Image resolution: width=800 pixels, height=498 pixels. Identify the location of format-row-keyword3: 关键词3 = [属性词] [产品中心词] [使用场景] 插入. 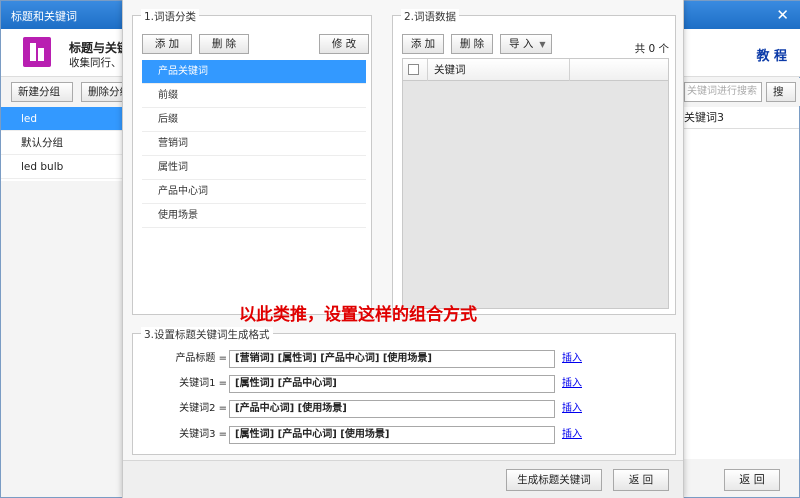
(405, 435).